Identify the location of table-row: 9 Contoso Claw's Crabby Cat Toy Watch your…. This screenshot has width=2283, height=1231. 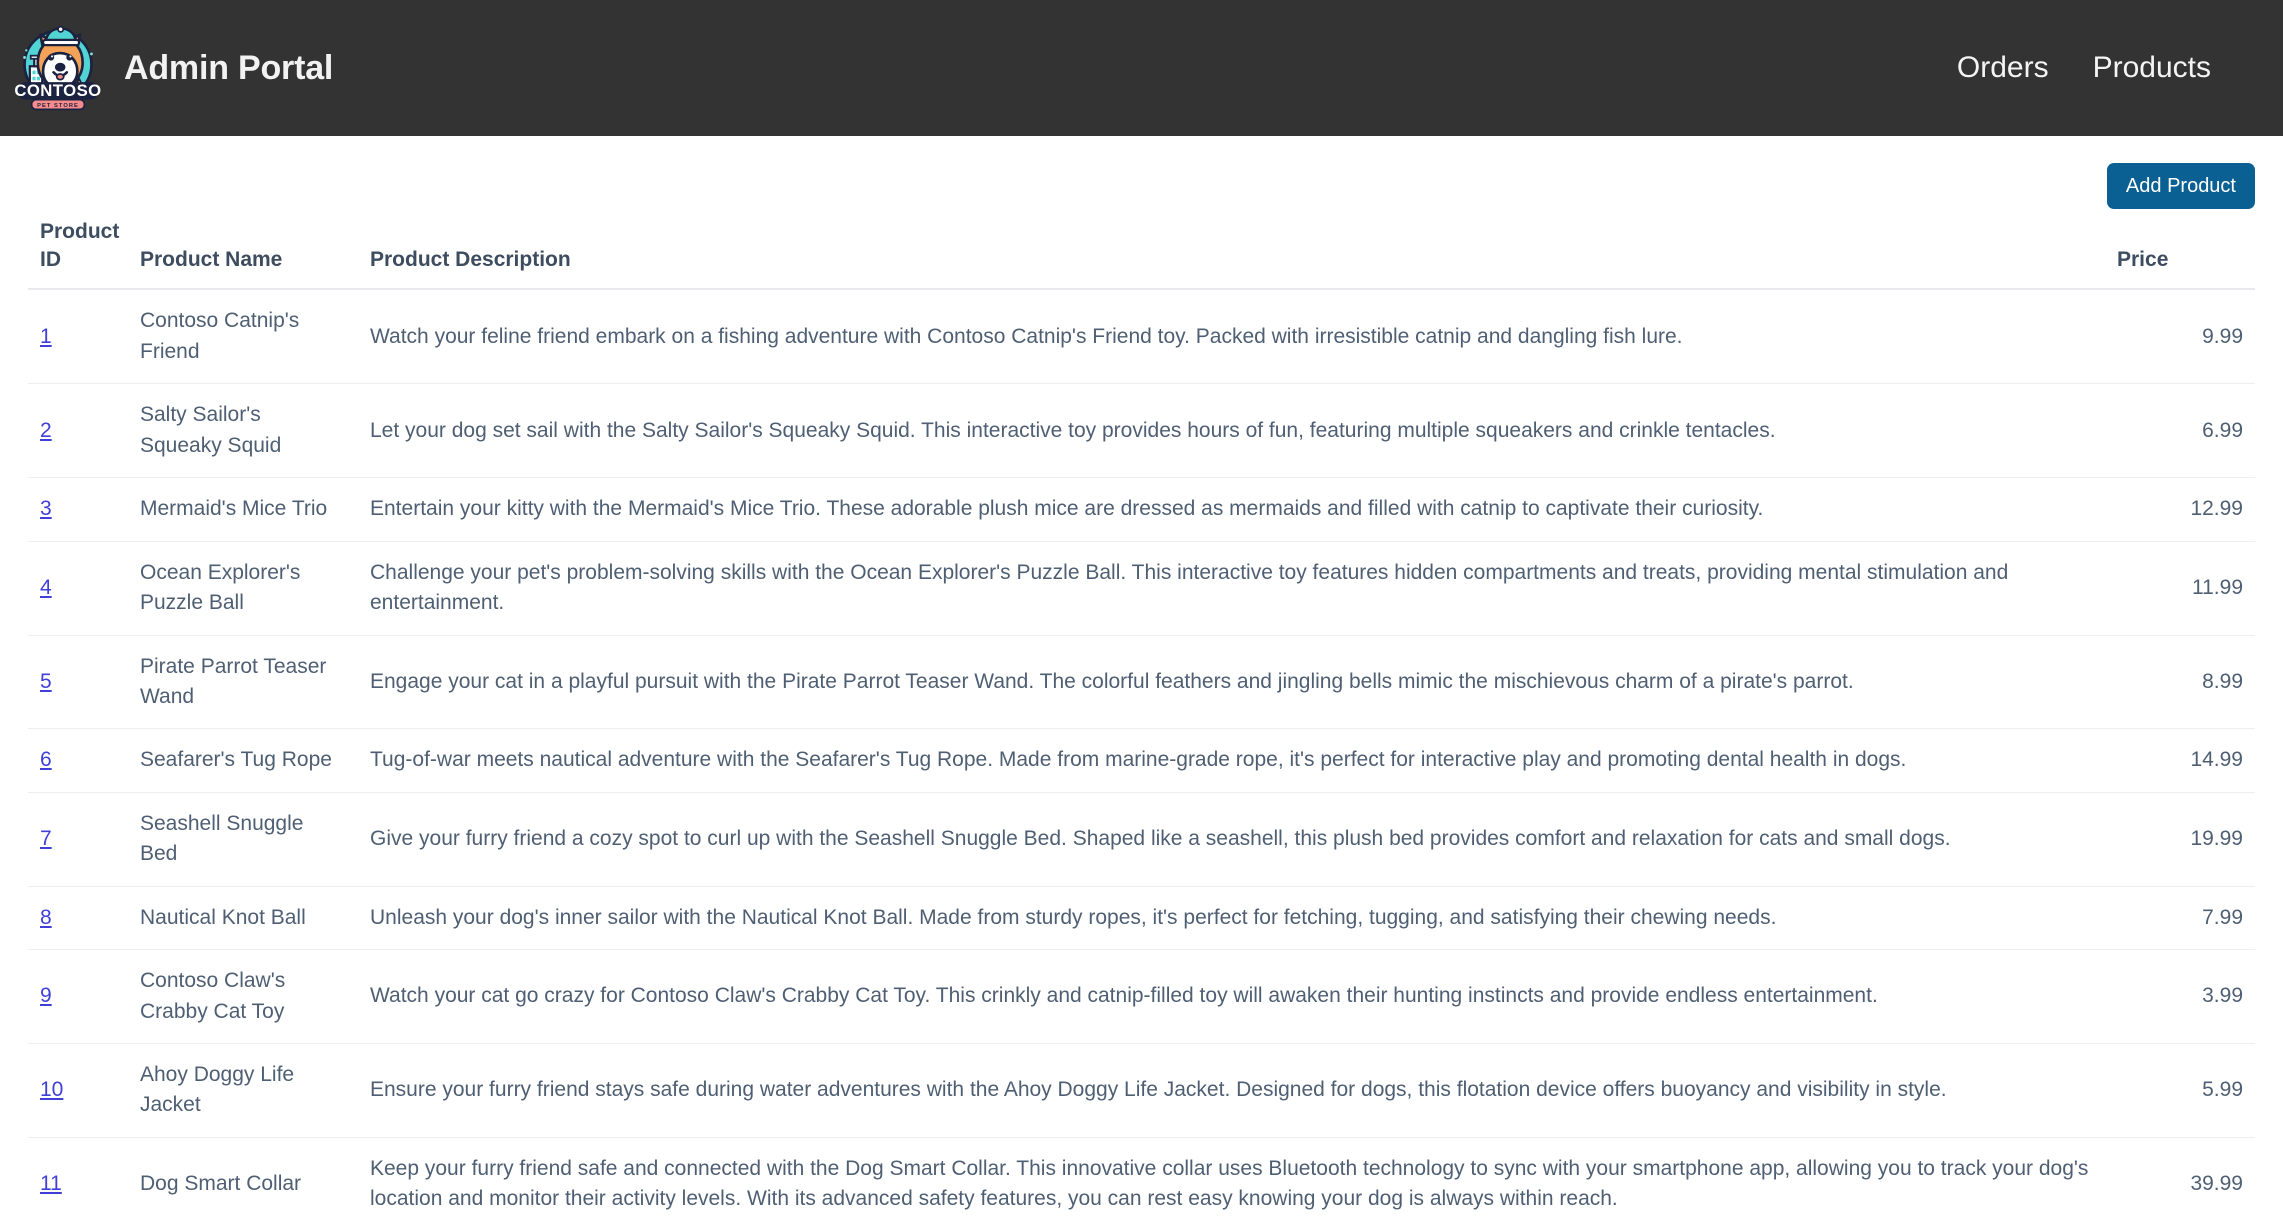
(1141, 996).